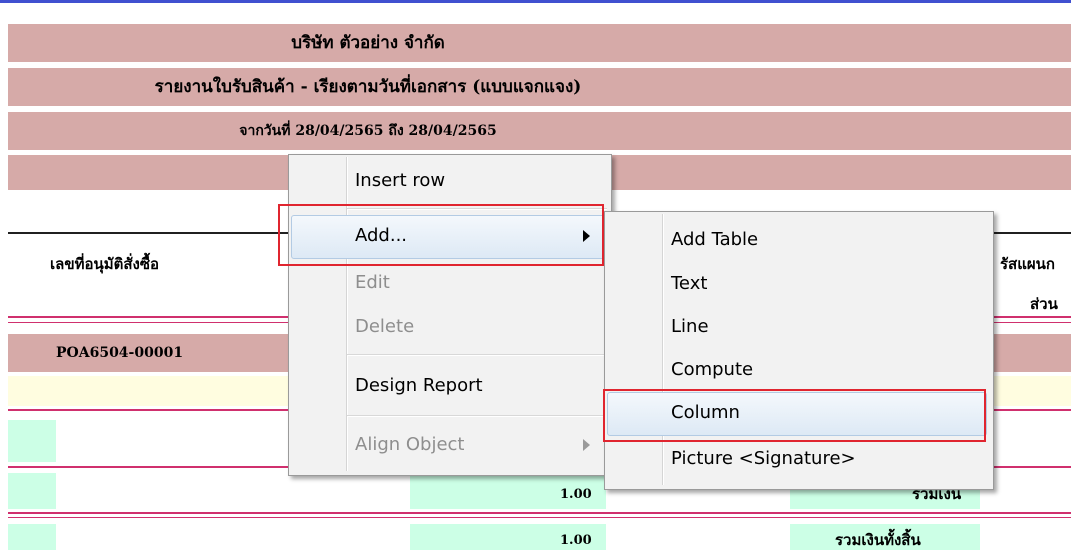 Image resolution: width=1071 pixels, height=552 pixels. Describe the element at coordinates (441, 235) in the screenshot. I see `highlight-box-add` at that location.